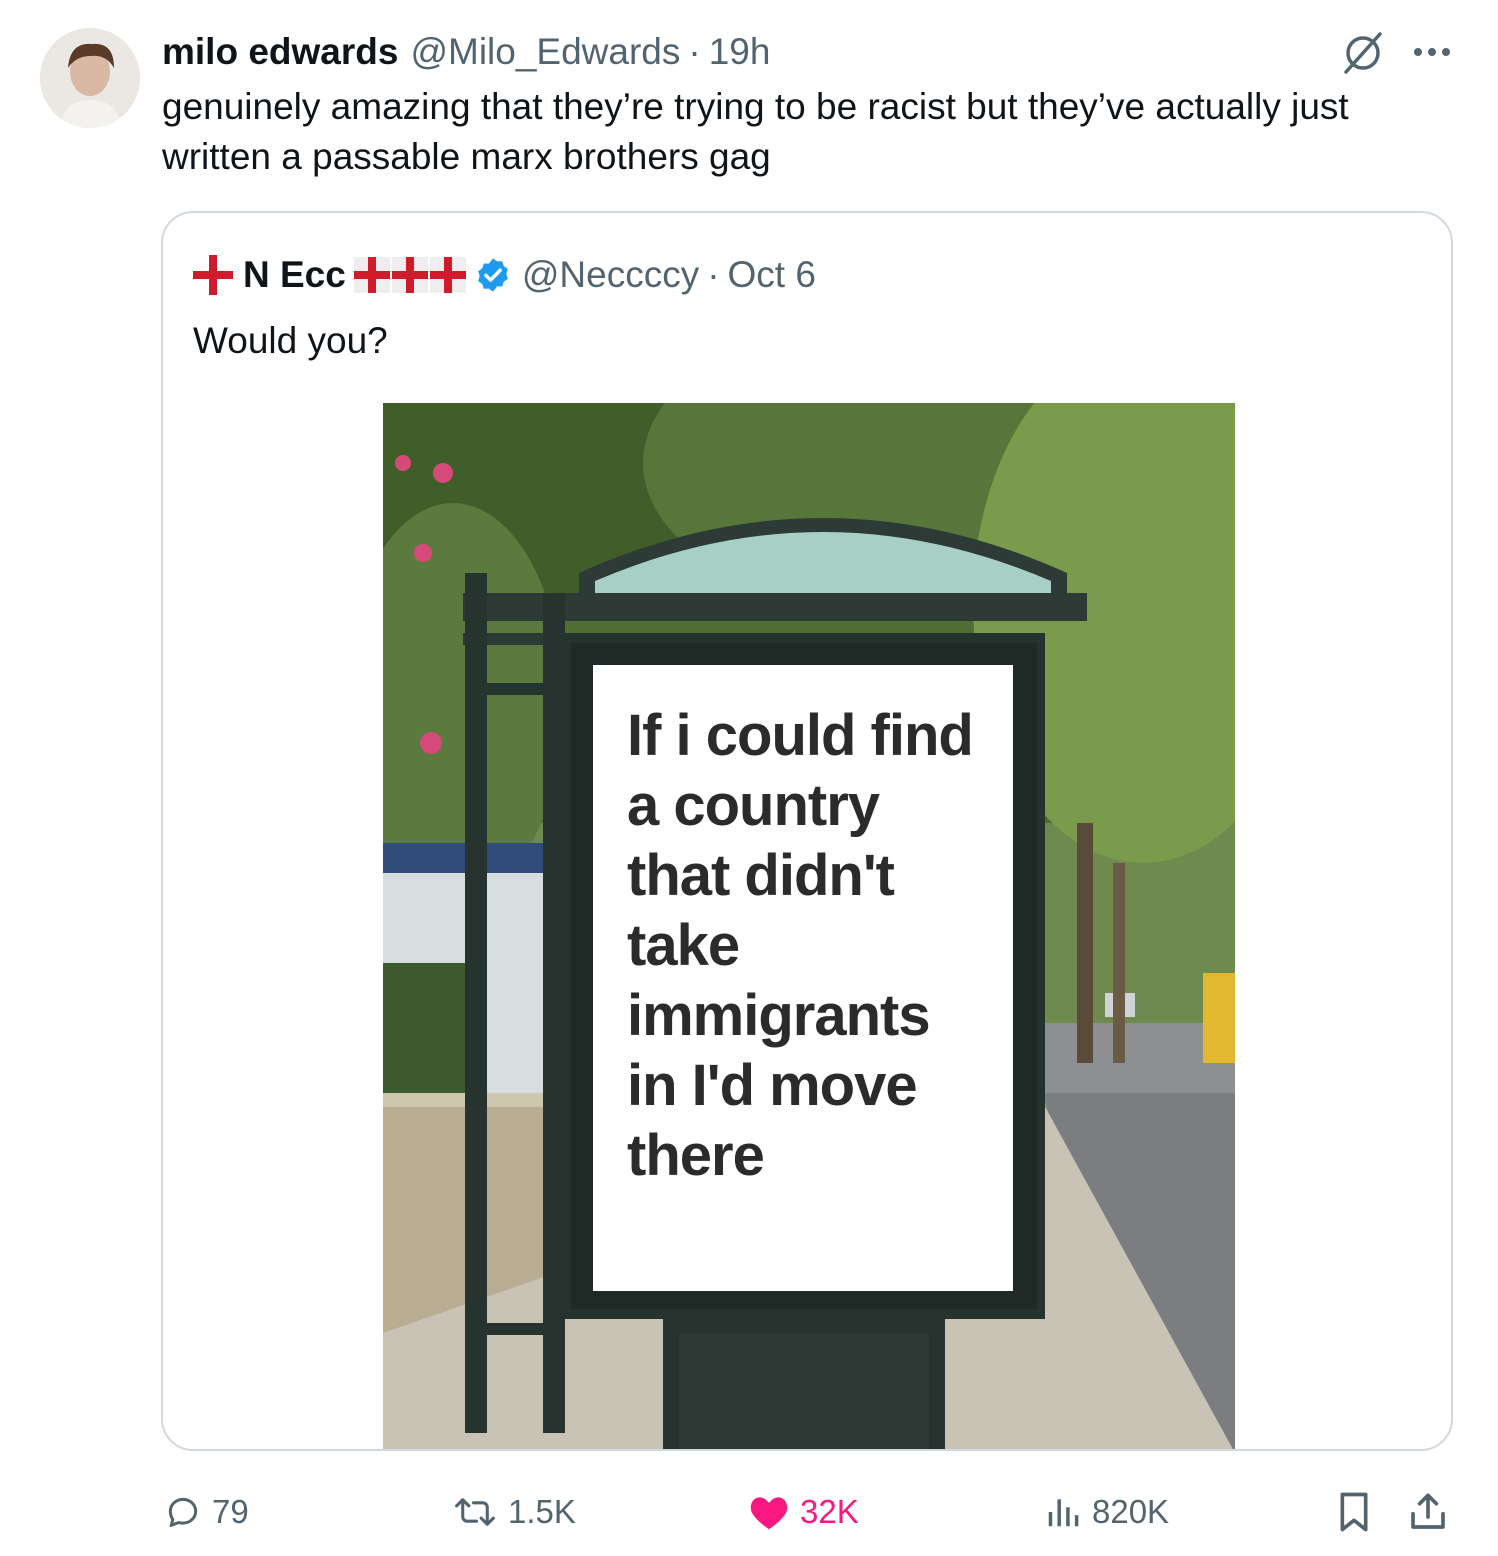  I want to click on grok-icon, so click(1363, 53).